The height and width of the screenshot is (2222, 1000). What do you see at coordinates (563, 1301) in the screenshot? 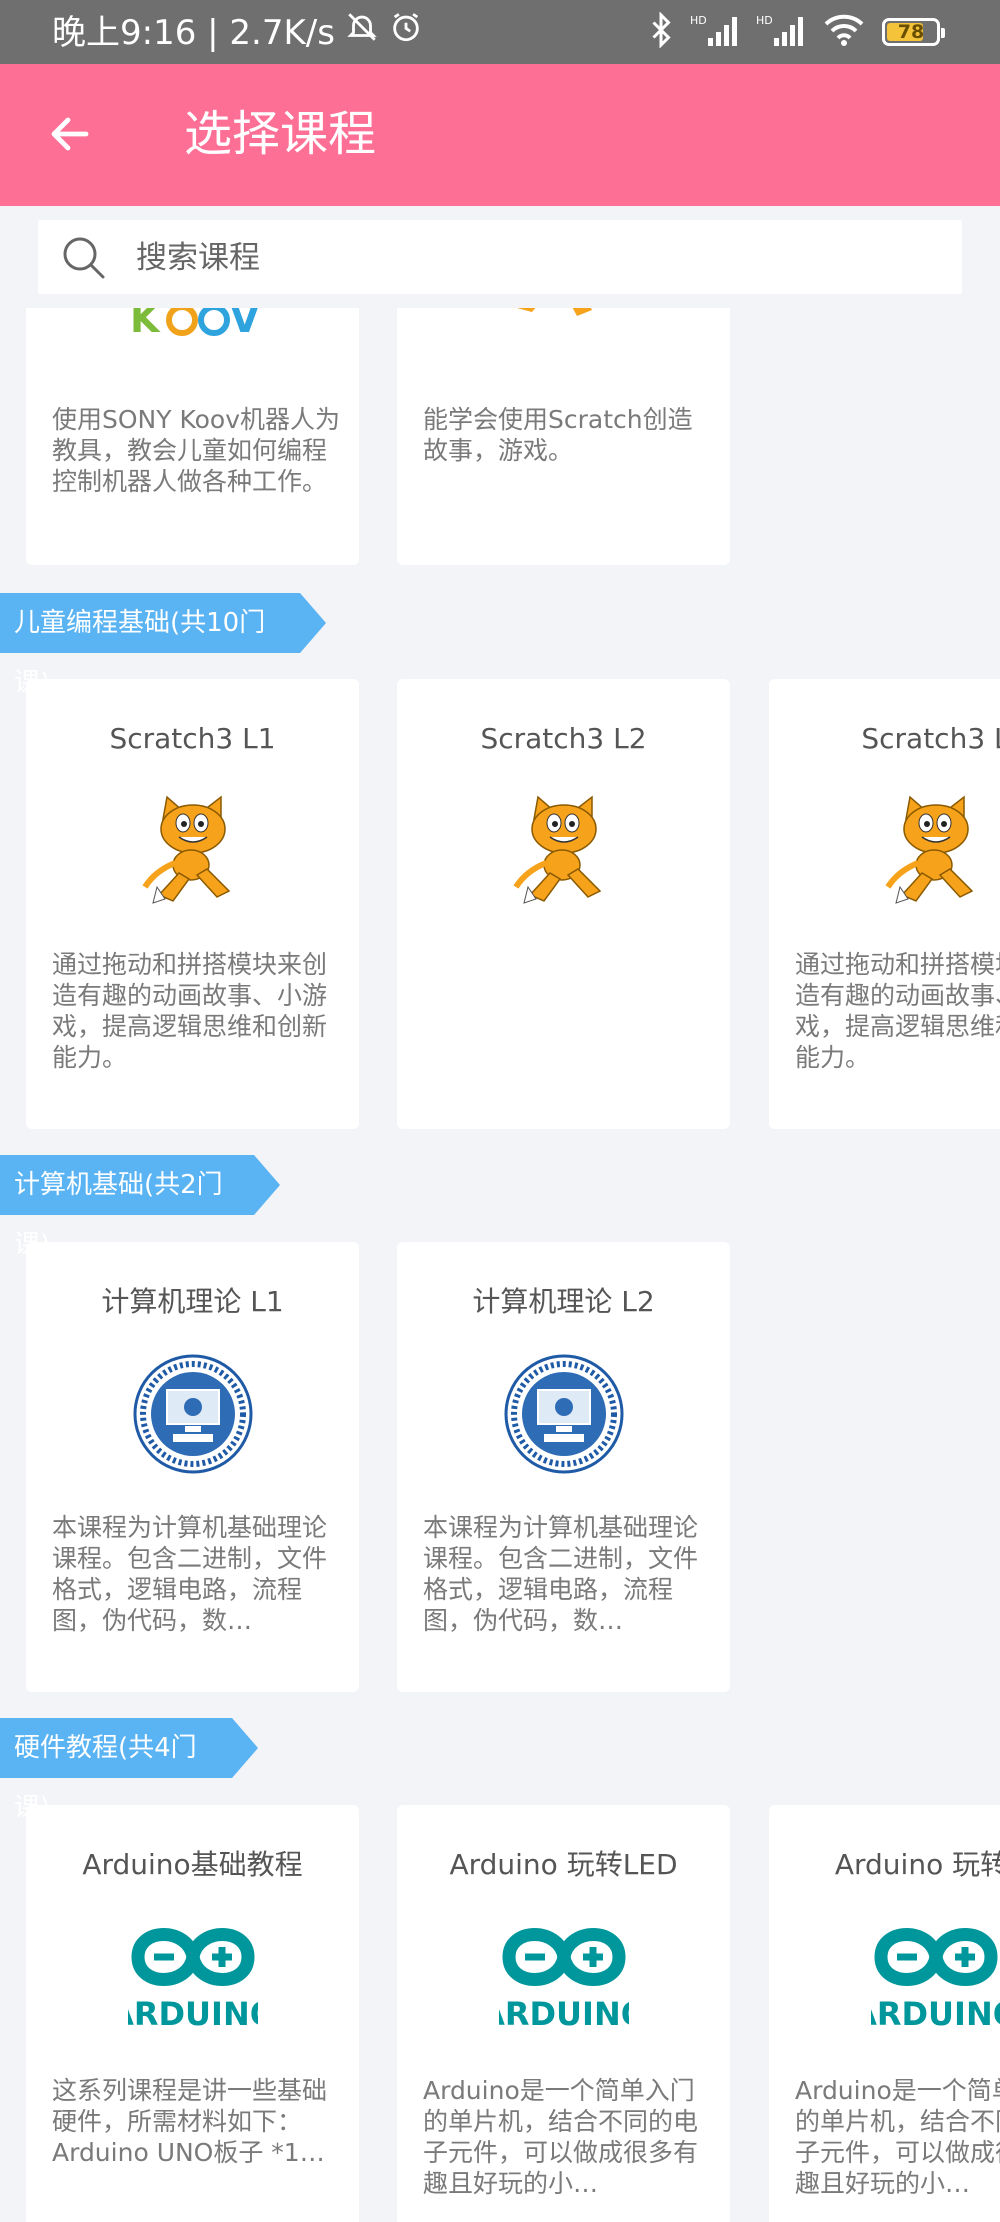
I see `course-name: 计算机理论 L2` at bounding box center [563, 1301].